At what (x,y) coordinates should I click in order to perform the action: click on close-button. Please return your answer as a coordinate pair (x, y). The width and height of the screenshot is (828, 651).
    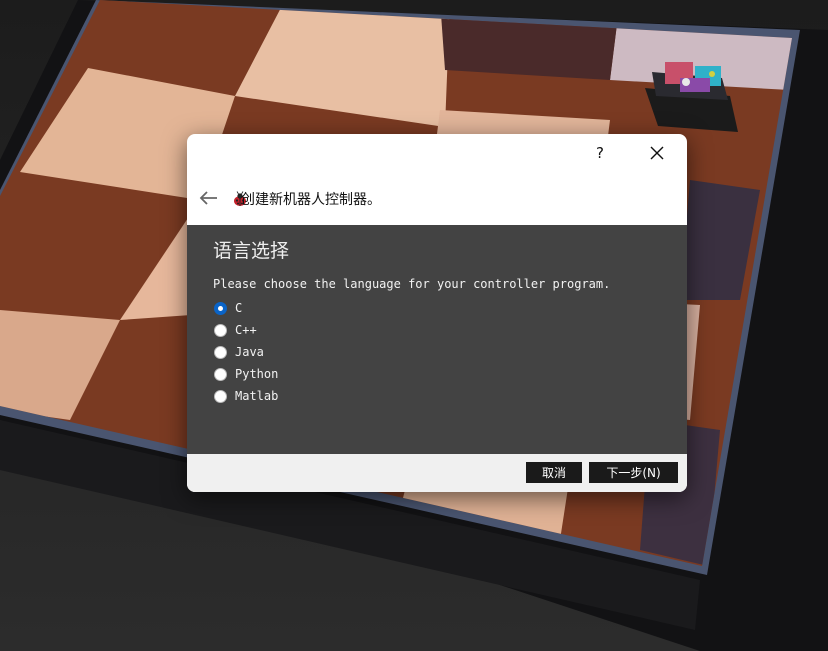
    Looking at the image, I should click on (657, 153).